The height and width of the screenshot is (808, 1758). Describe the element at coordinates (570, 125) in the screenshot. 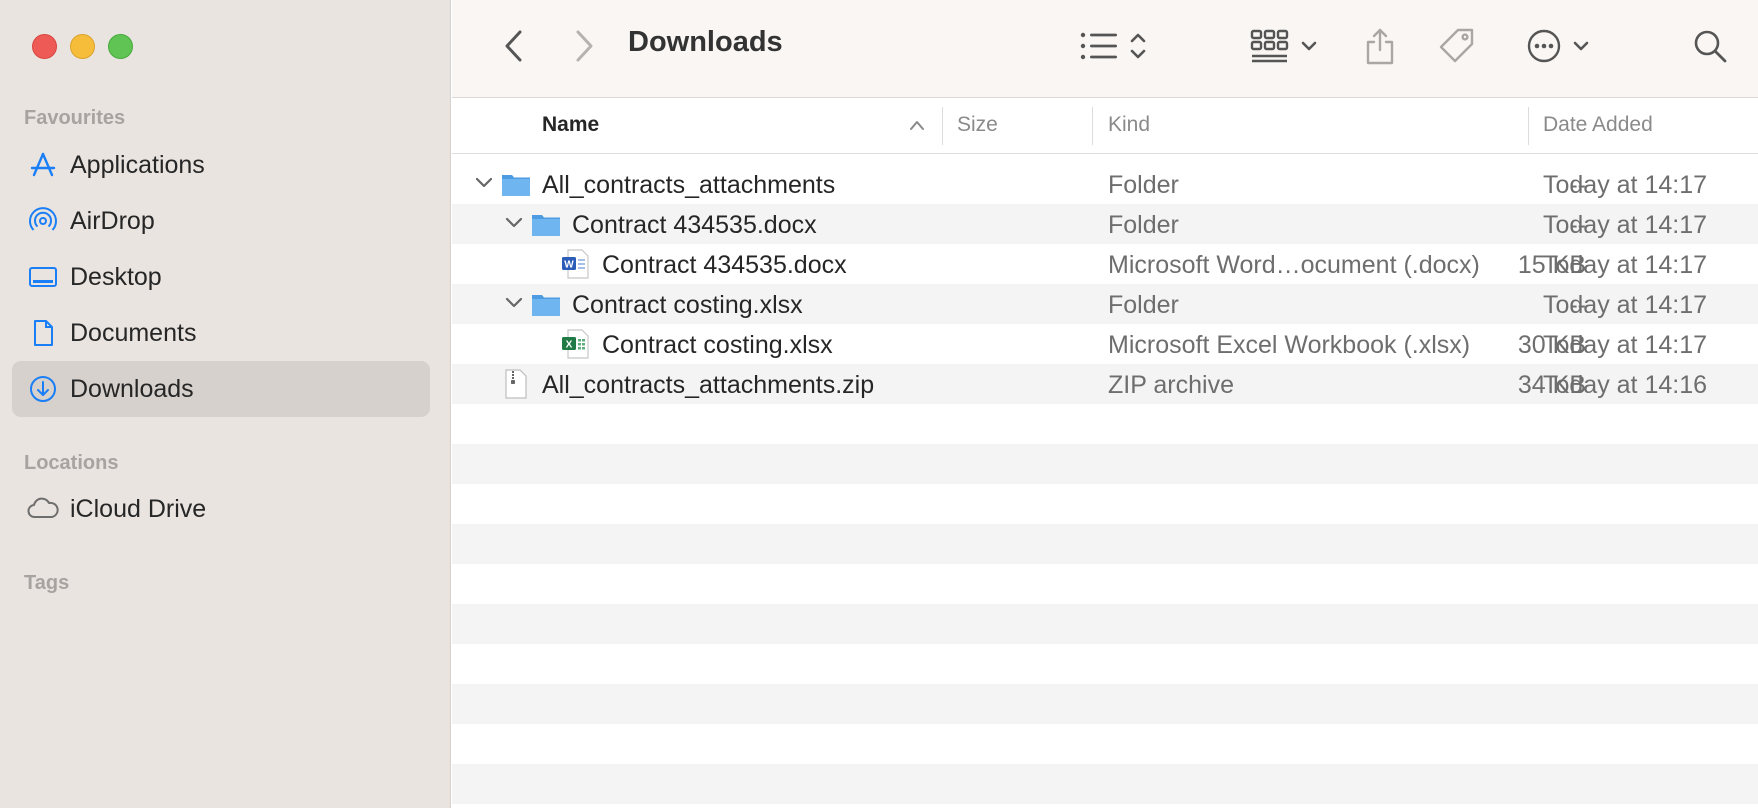

I see `column-header-name: Name` at that location.